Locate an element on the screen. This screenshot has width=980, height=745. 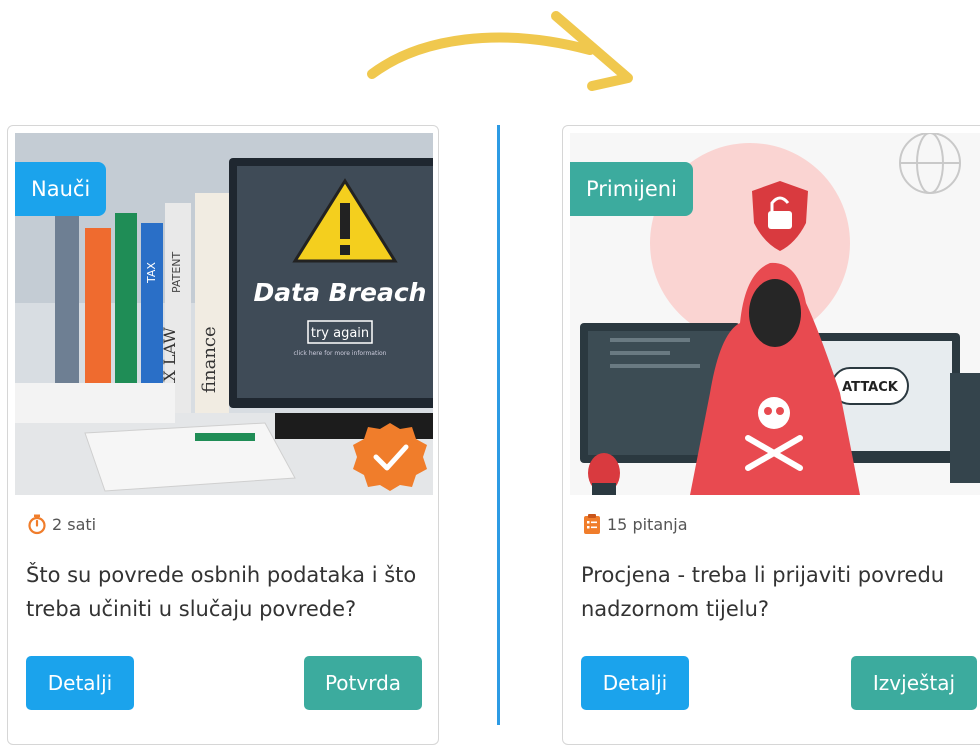
binder-label-2: finance is located at coordinates (209, 359).